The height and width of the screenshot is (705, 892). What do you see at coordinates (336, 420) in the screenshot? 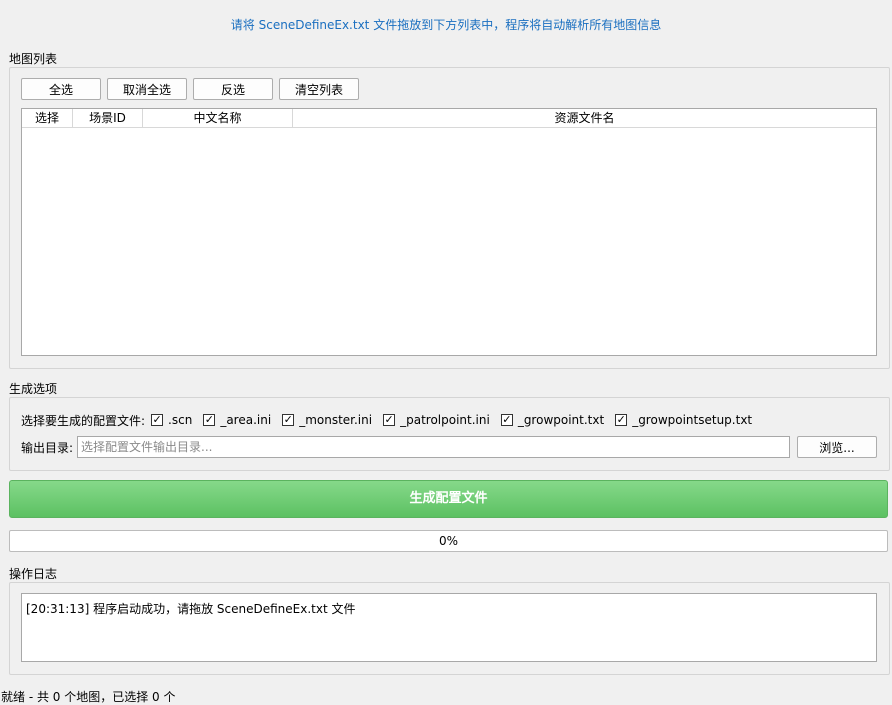
I see `monster-ini-checkbox-label: _monster.ini` at bounding box center [336, 420].